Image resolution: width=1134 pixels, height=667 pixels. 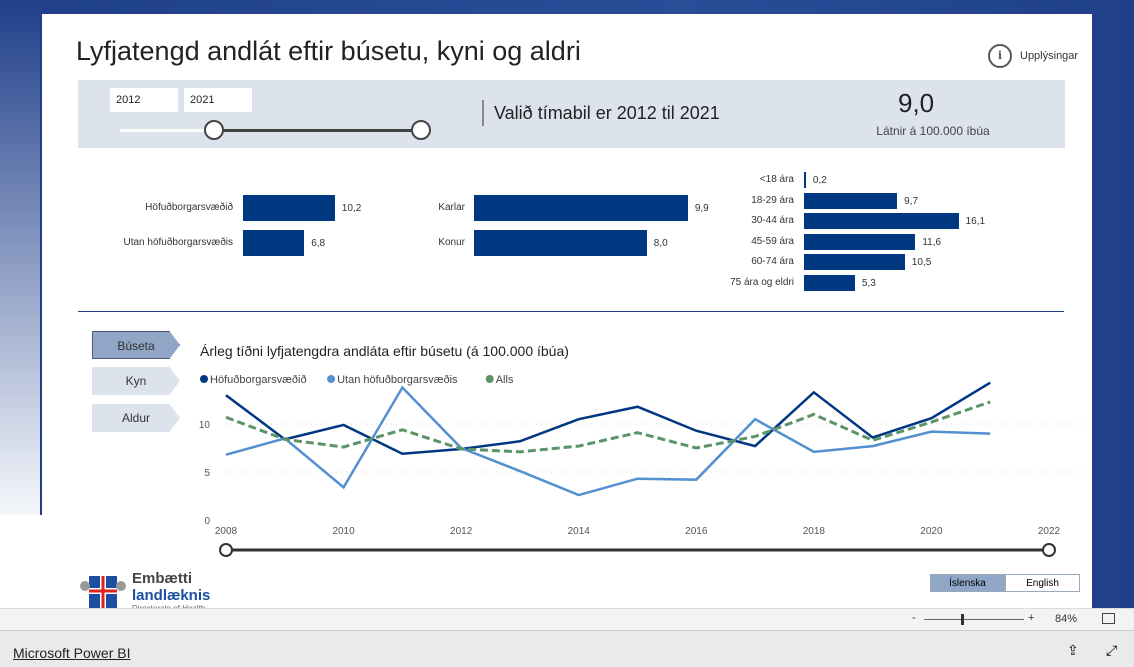 I want to click on period-text: Valið tímabil er 2012 til 2021, so click(x=601, y=113).